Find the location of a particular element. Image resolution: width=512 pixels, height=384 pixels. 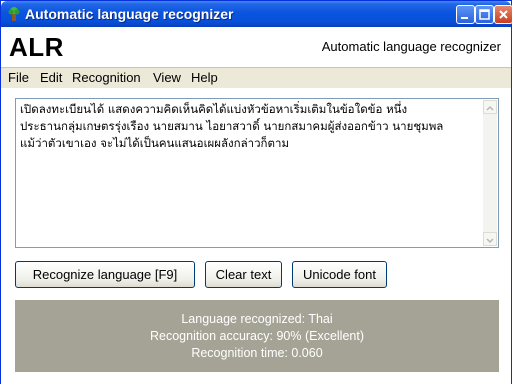

menu-recognition: Recognition is located at coordinates (106, 77).